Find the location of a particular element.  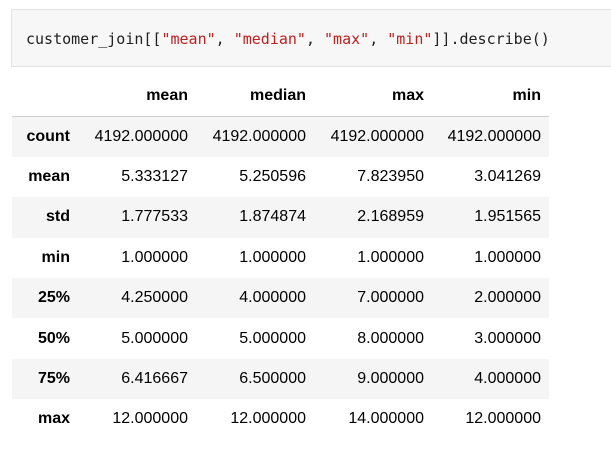

table-row: 75% 6.416667 6.500000 9.000000 4.000000 is located at coordinates (280, 379).